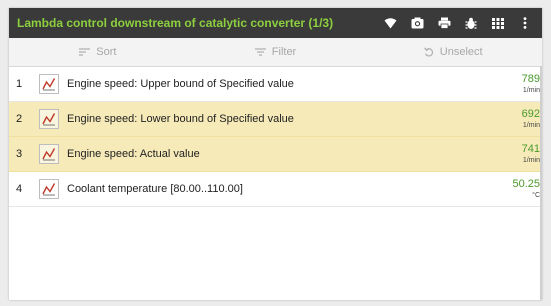  Describe the element at coordinates (525, 23) in the screenshot. I see `more-vert-icon` at that location.